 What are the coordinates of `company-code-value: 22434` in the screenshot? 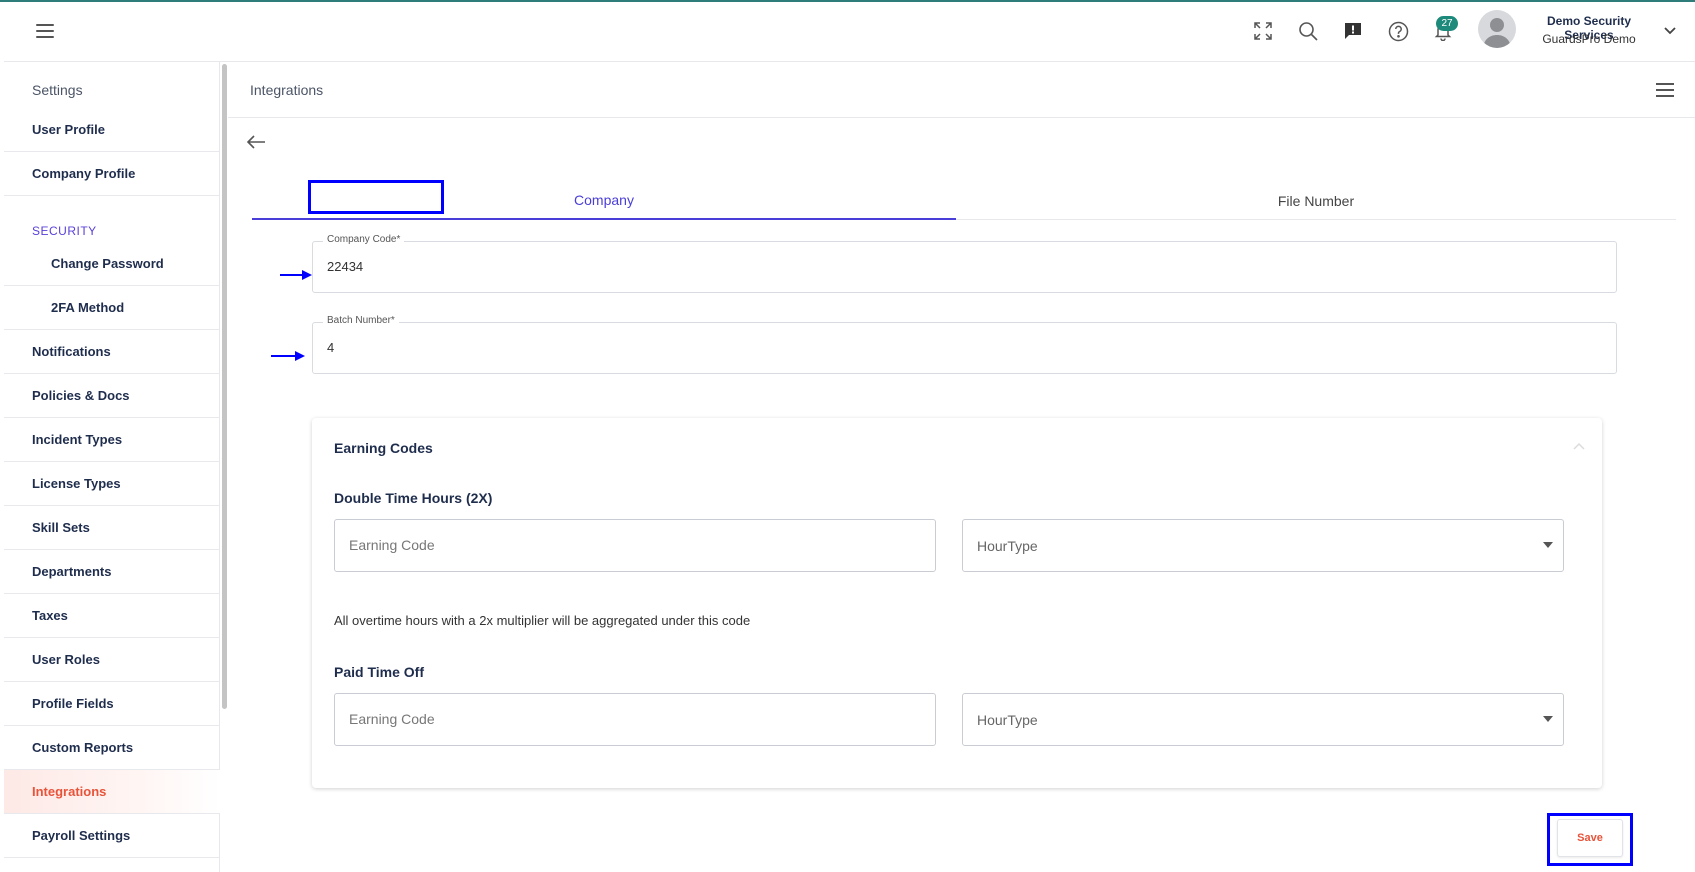 It's located at (962, 266).